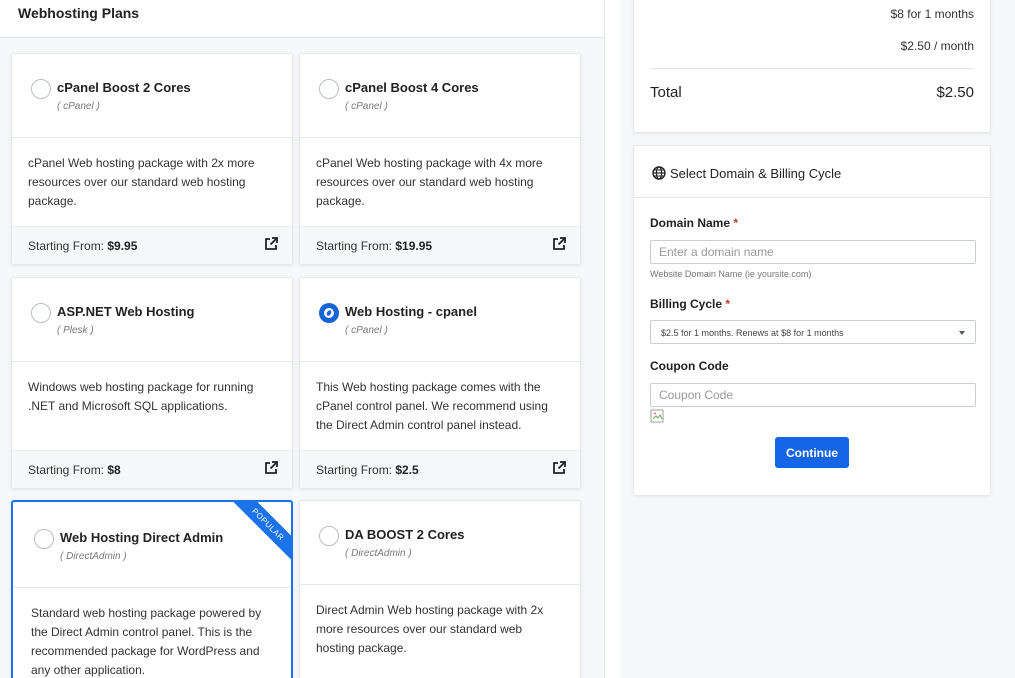 Image resolution: width=1015 pixels, height=678 pixels. Describe the element at coordinates (731, 274) in the screenshot. I see `domain-help-text: Website Domain Name (ie yoursite.com)` at that location.